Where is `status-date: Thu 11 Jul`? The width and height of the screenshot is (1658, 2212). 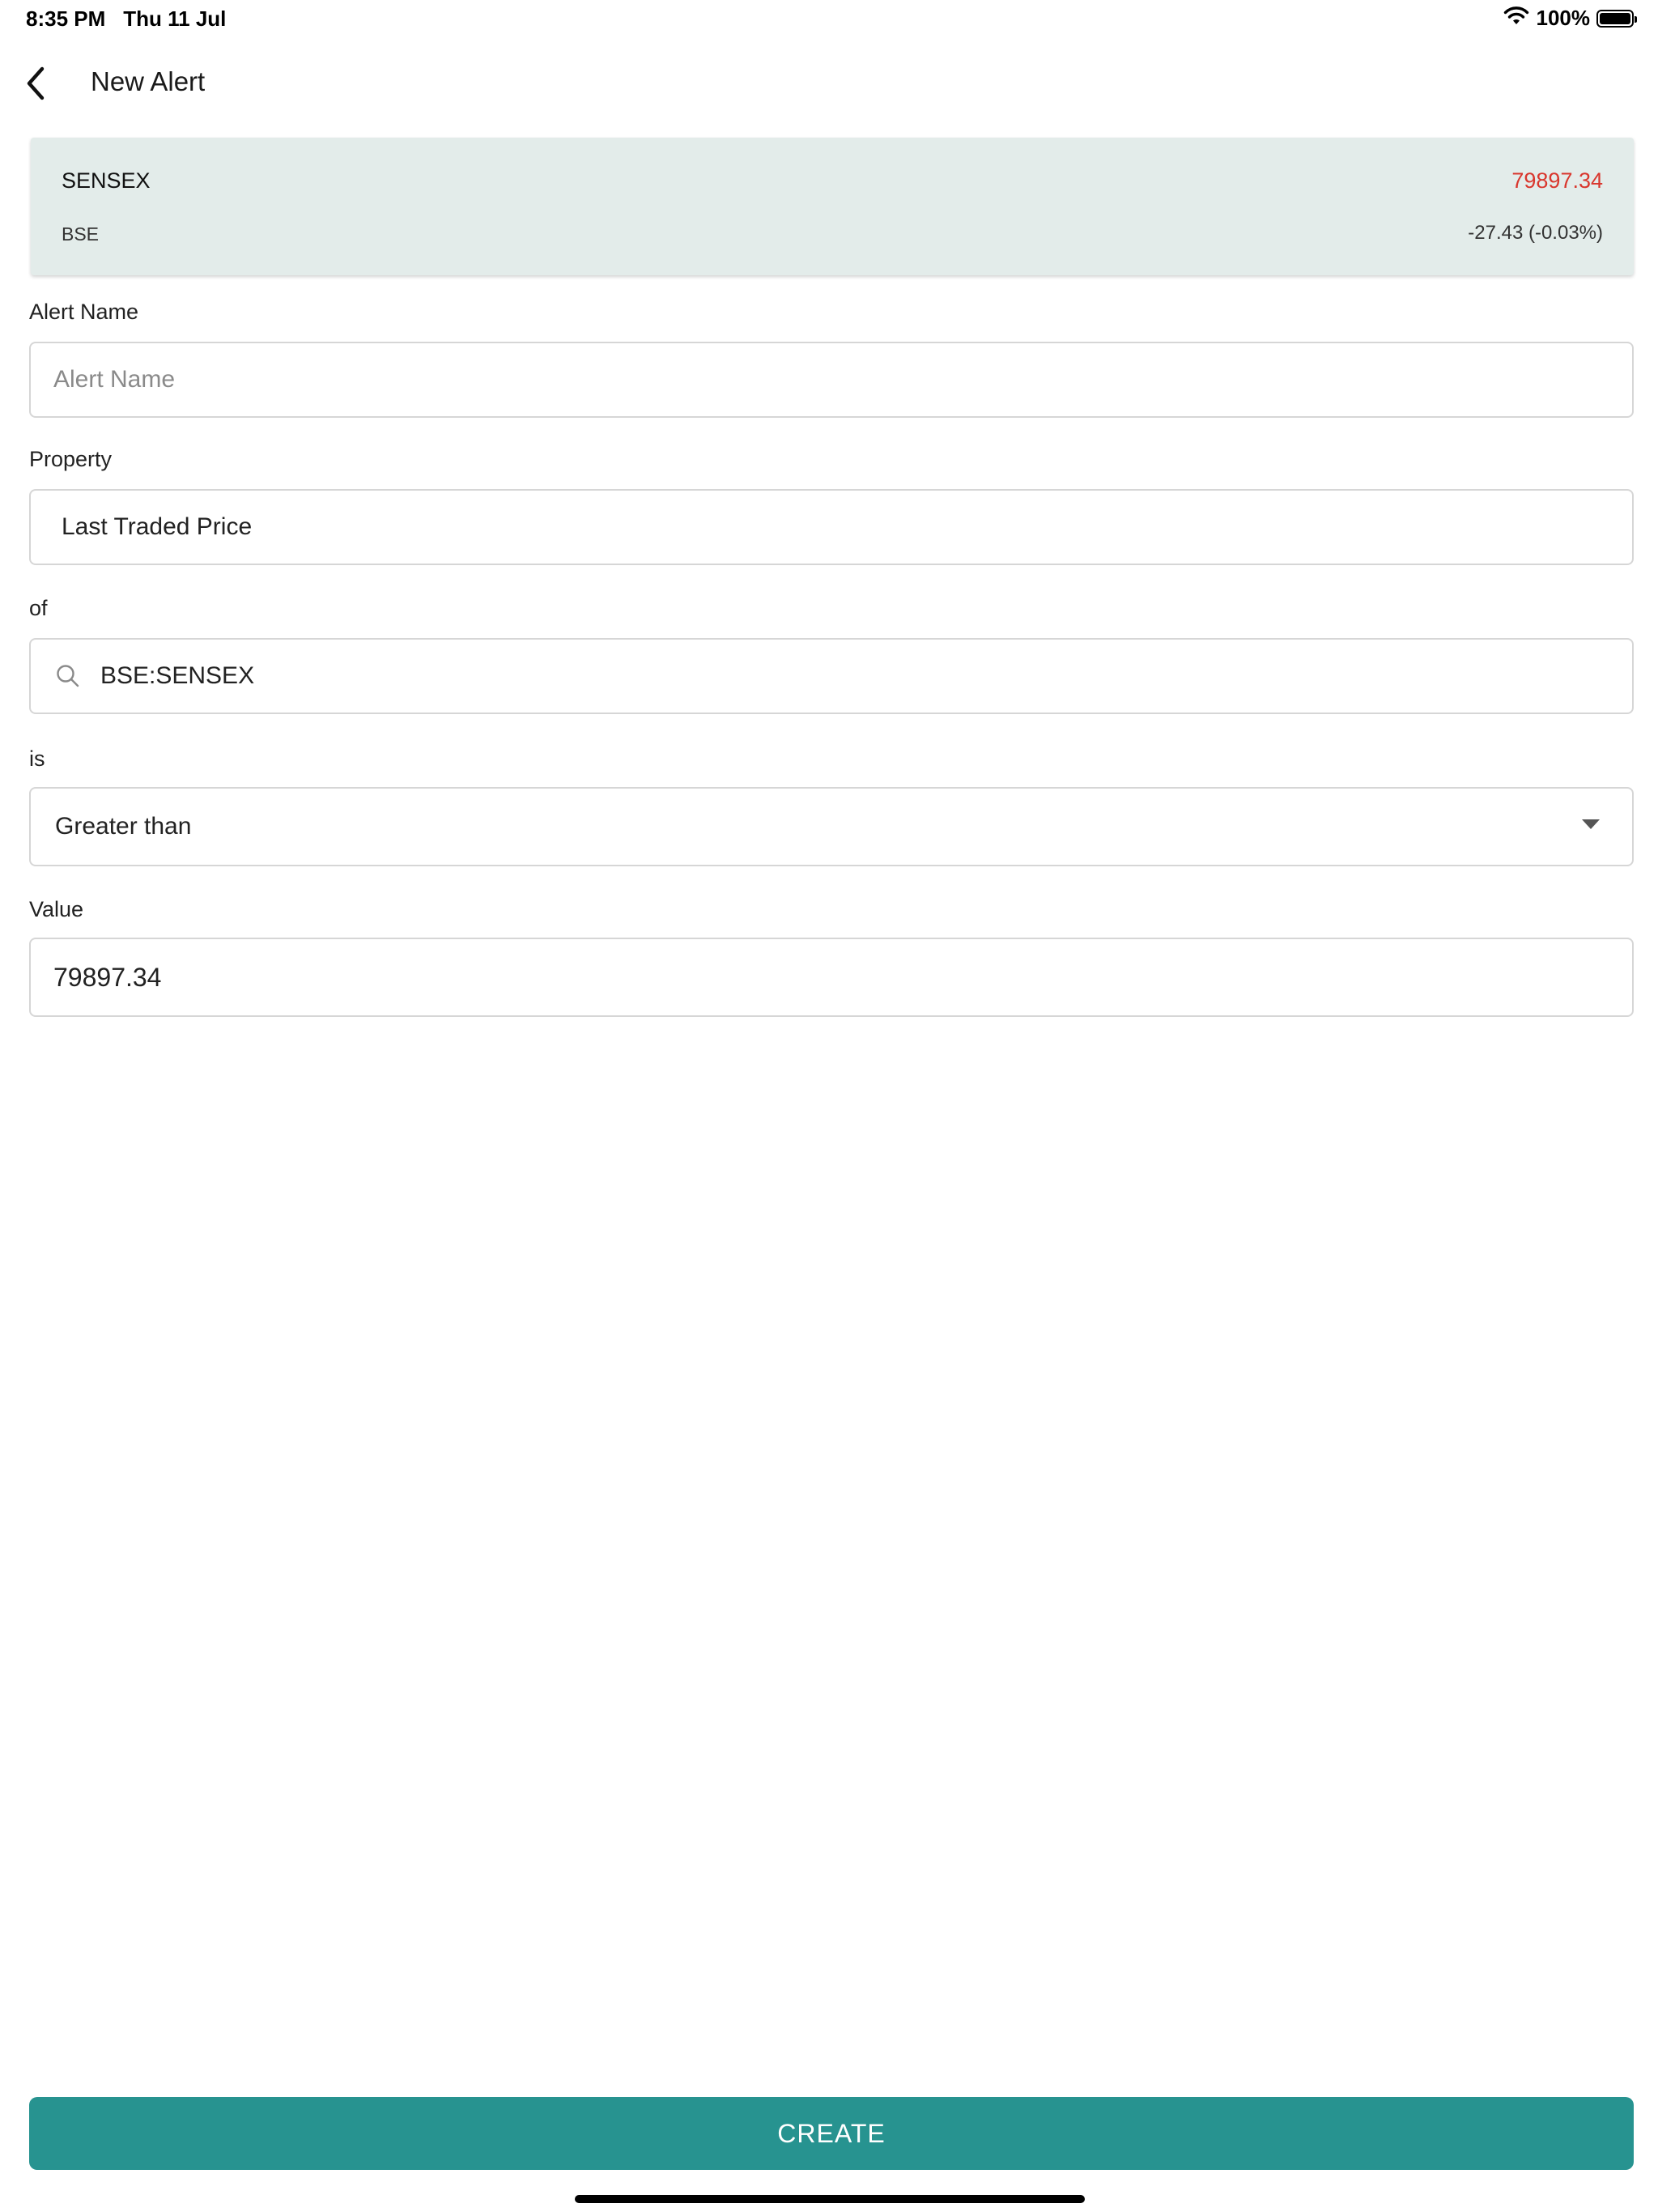 status-date: Thu 11 Jul is located at coordinates (175, 19).